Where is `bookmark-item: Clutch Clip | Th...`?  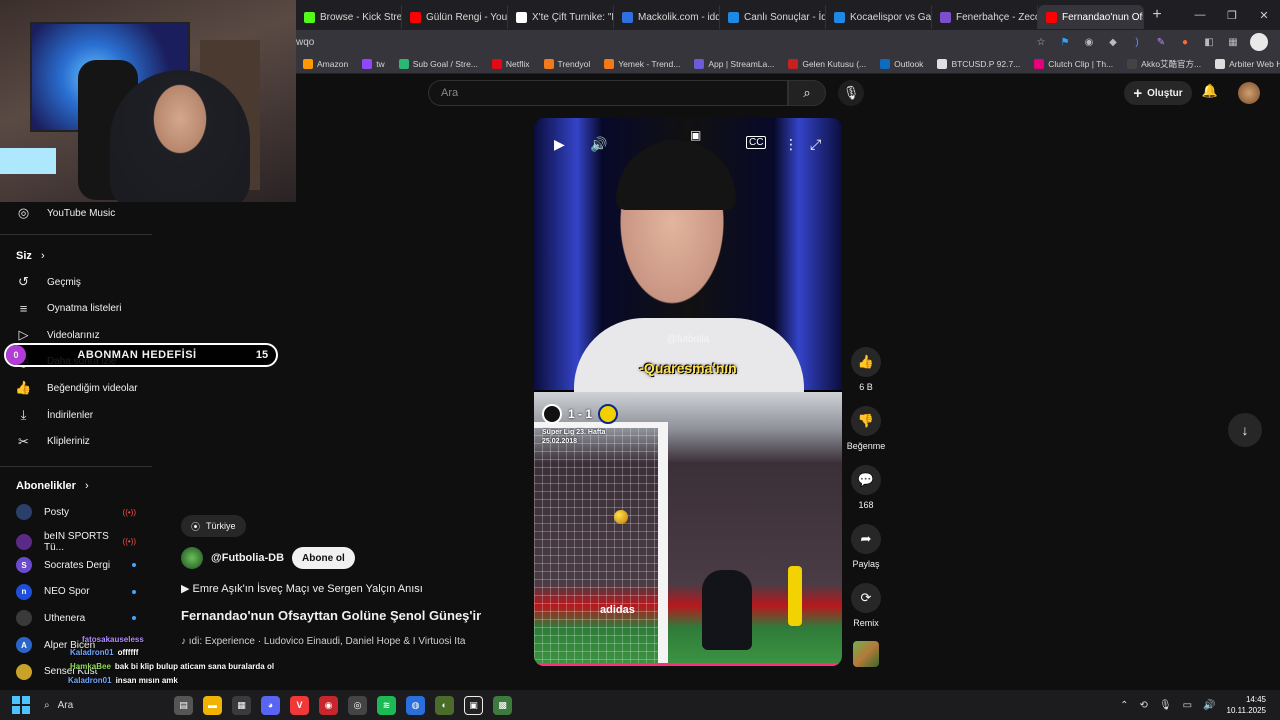
bookmark-item: Clutch Clip | Th... is located at coordinates (1073, 63).